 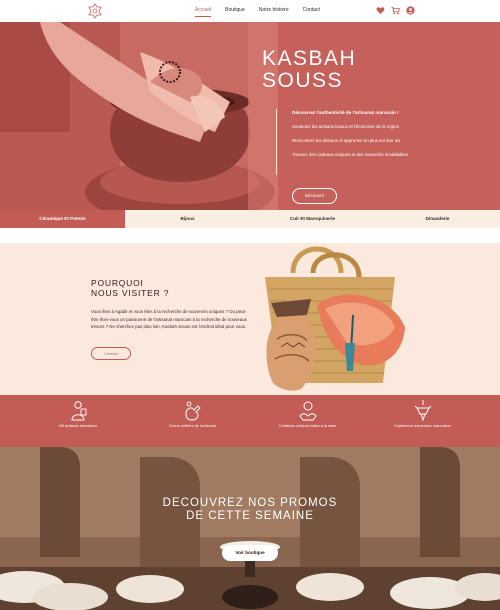 I want to click on hero-title: KASBAH SOUSS, so click(x=332, y=70).